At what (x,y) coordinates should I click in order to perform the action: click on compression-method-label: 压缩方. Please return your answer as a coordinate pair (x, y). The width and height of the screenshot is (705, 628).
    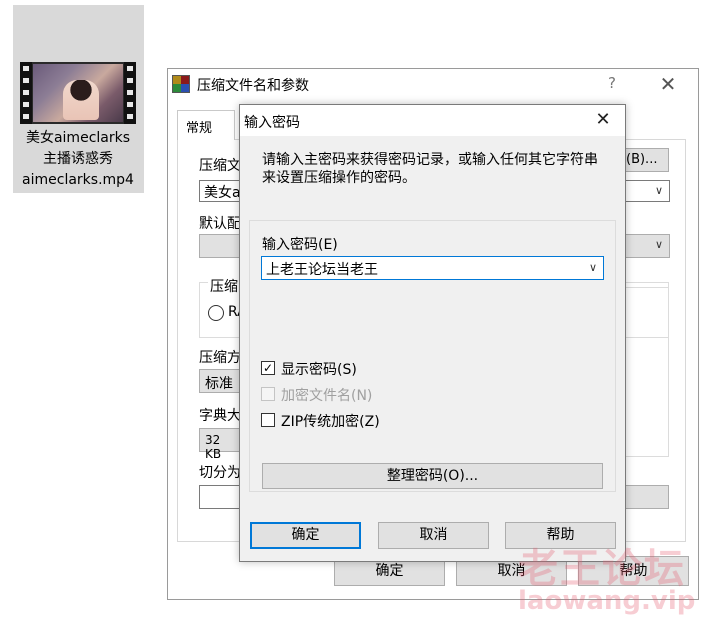
    Looking at the image, I should click on (220, 358).